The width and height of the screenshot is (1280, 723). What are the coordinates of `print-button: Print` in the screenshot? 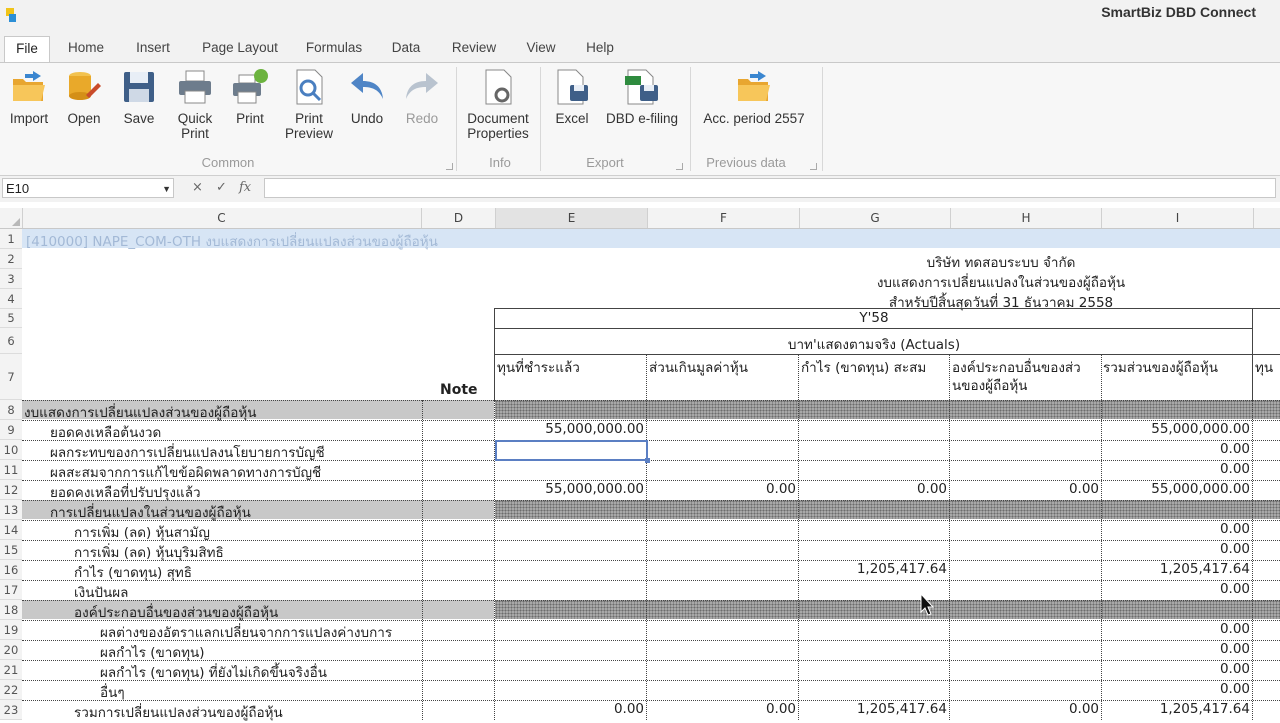 It's located at (250, 96).